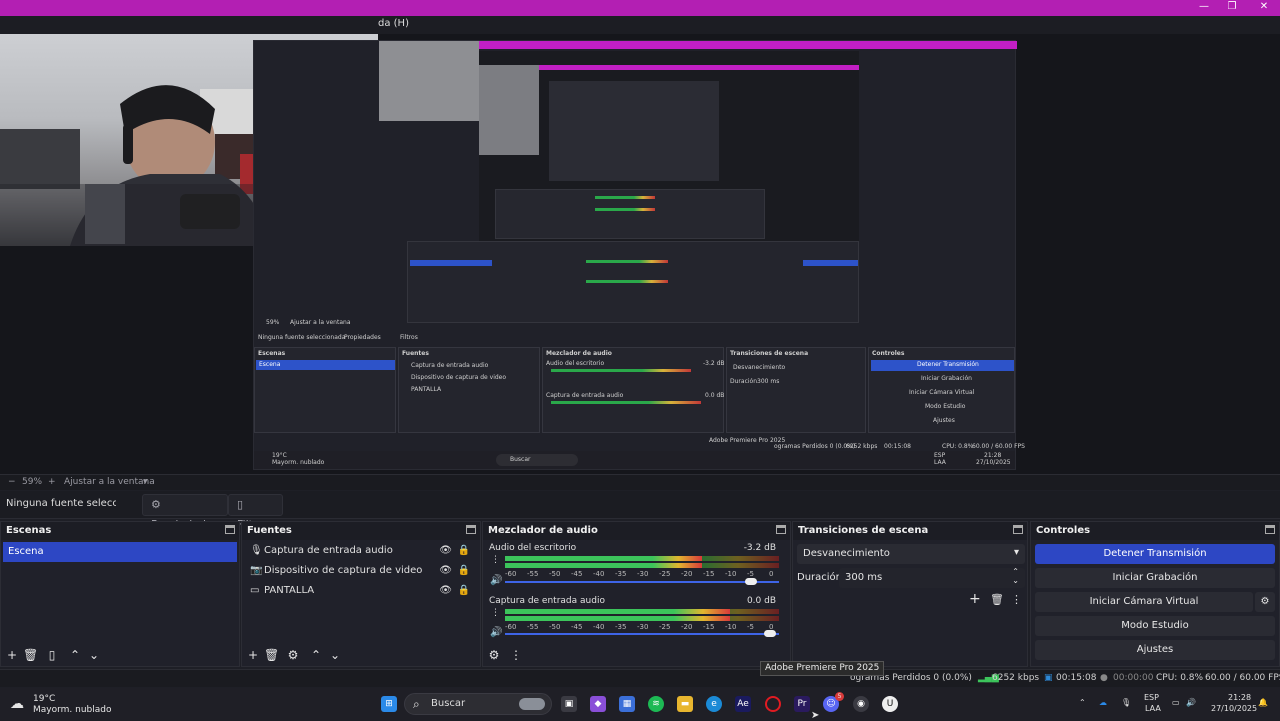  Describe the element at coordinates (52, 655) in the screenshot. I see `filter-icon: ▯` at that location.